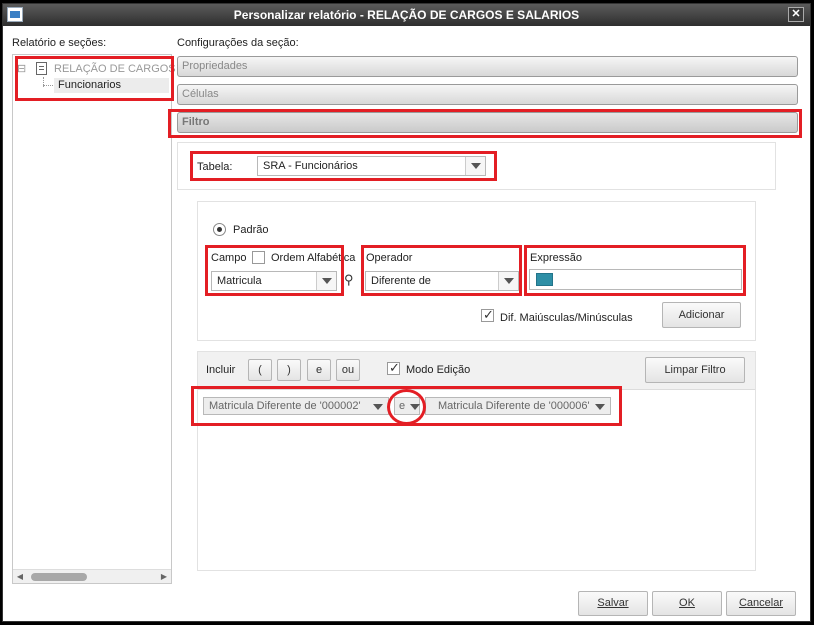 This screenshot has height=625, width=814. Describe the element at coordinates (487, 94) in the screenshot. I see `section-celulas: Células` at that location.